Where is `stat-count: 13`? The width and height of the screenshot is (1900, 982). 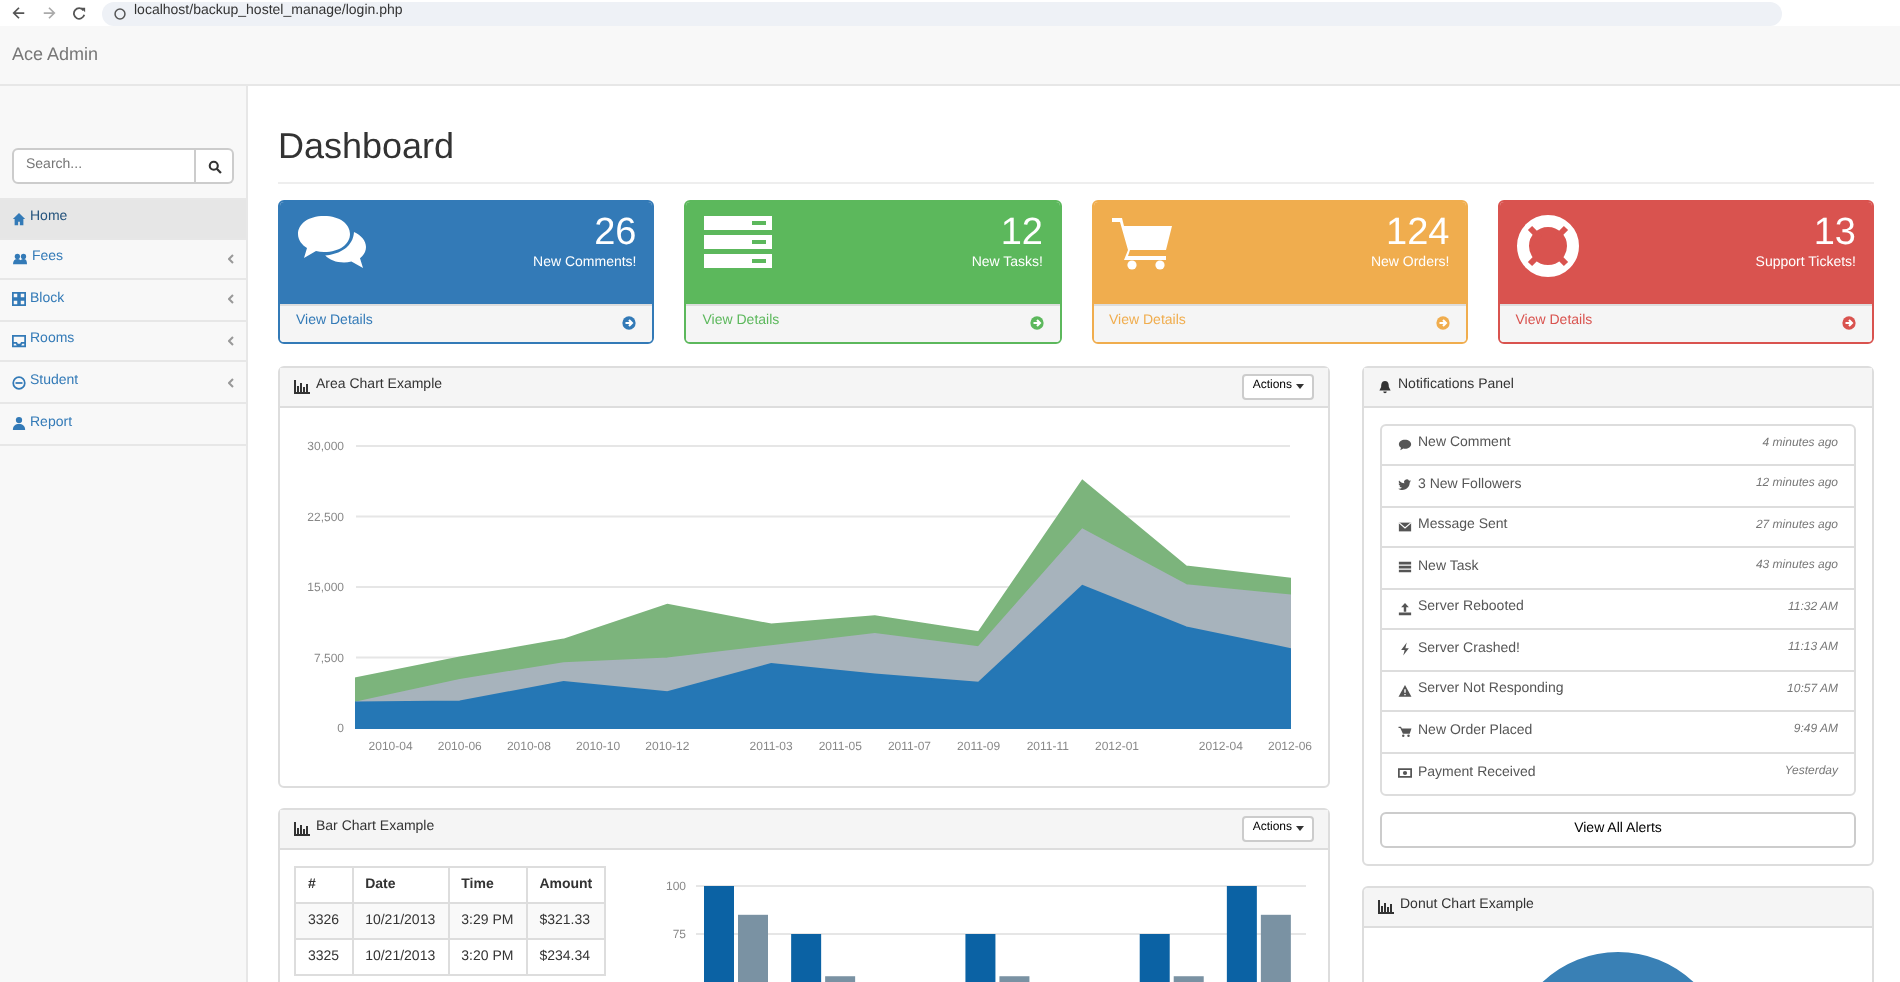 stat-count: 13 is located at coordinates (1833, 234).